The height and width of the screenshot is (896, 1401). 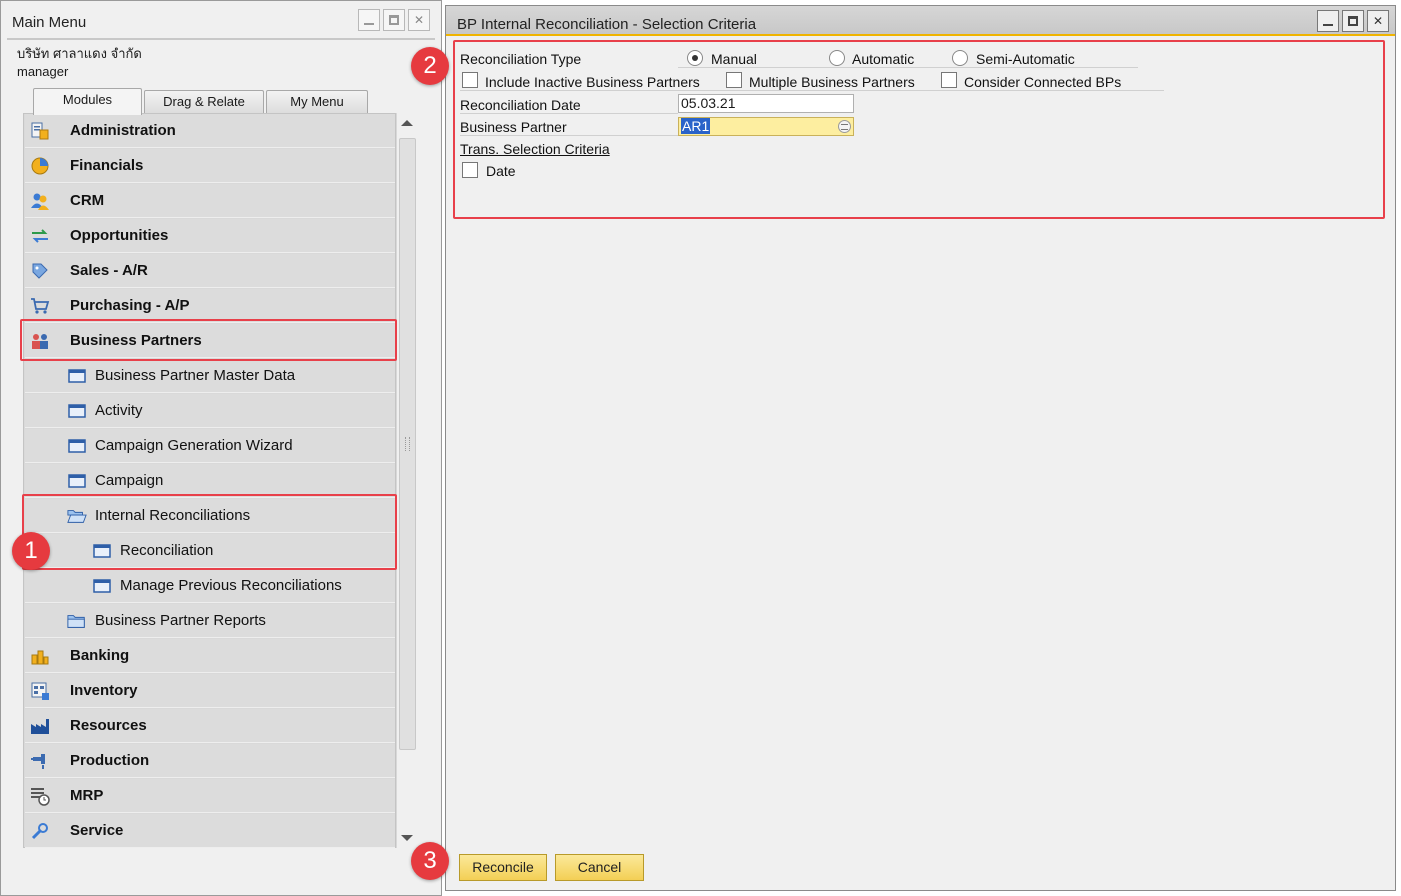 What do you see at coordinates (87, 200) in the screenshot?
I see `menu-item-label: CRM` at bounding box center [87, 200].